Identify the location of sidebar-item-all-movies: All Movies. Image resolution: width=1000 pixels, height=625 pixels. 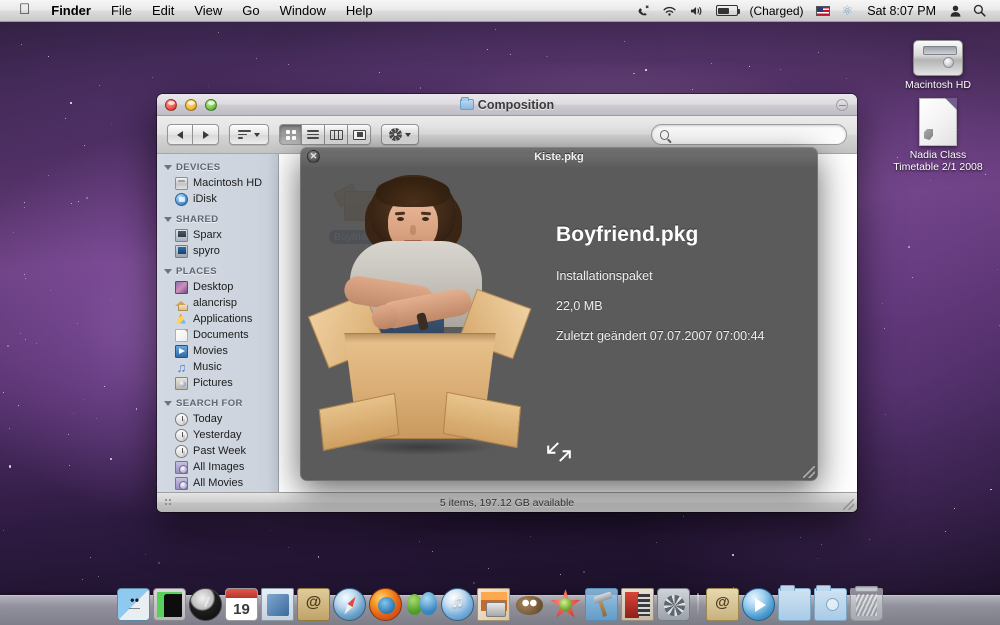
(217, 483).